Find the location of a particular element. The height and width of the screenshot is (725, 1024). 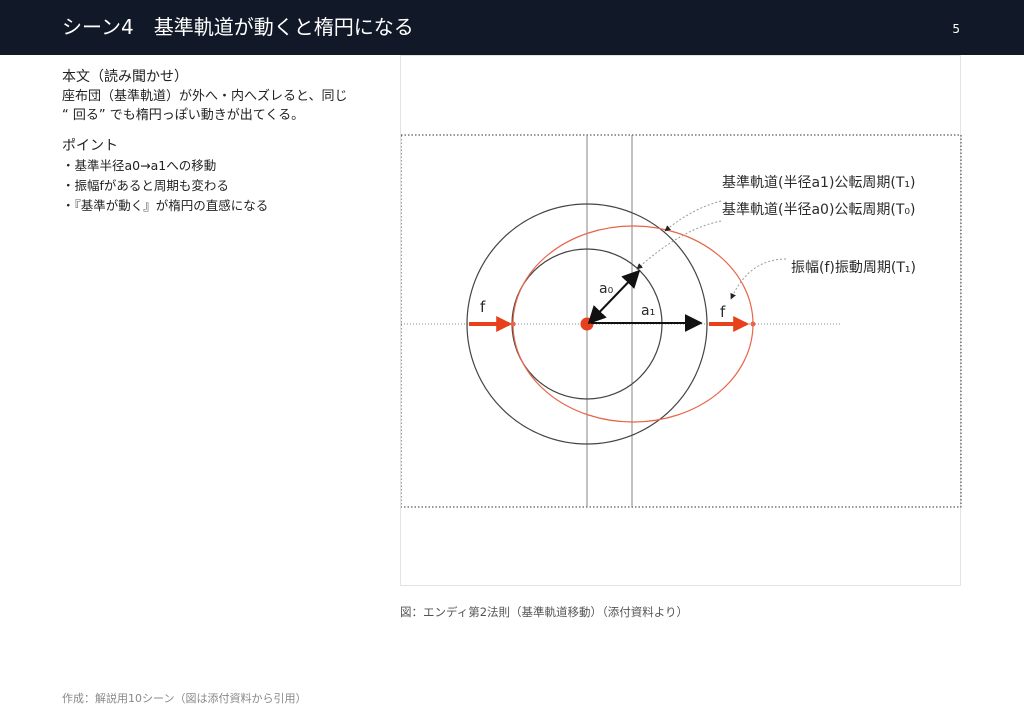

point-item-2: ・振幅fがあると周期も変わる is located at coordinates (145, 185).